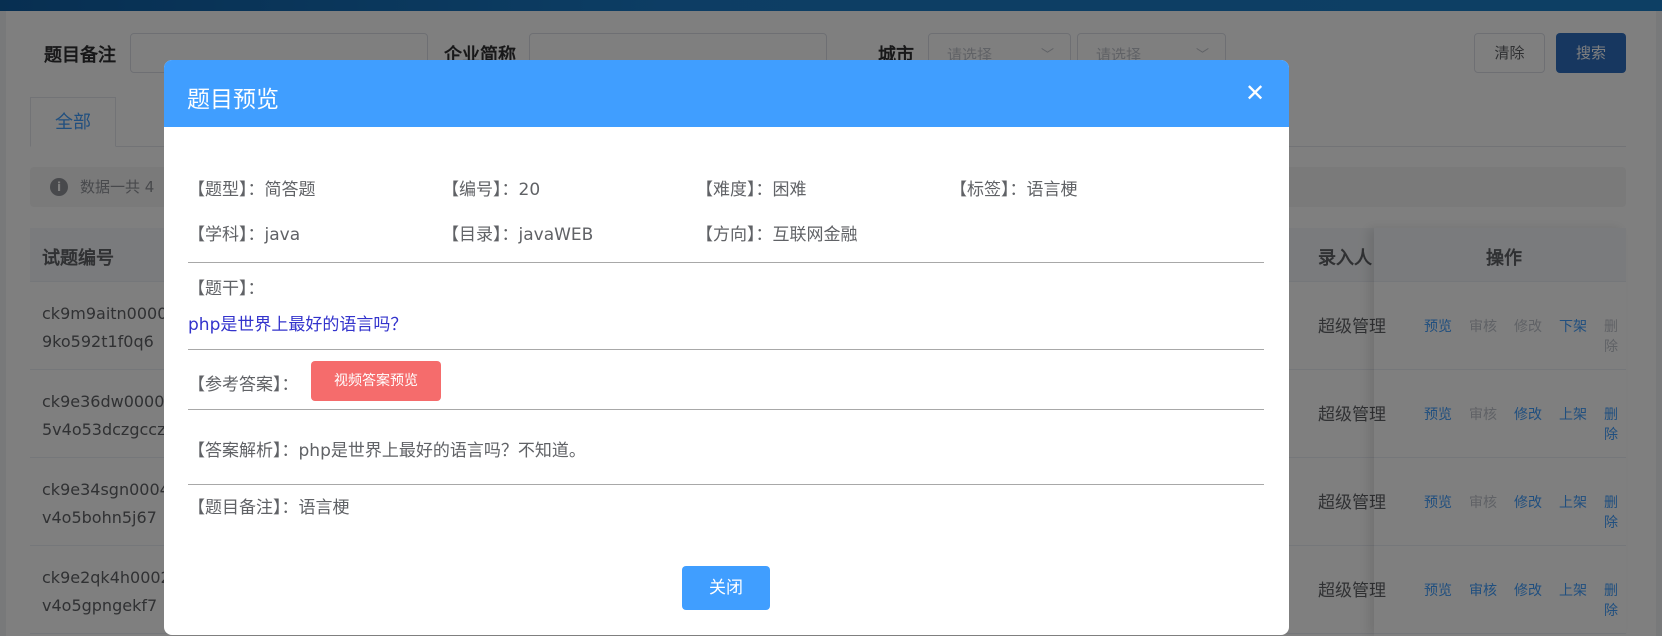 Image resolution: width=1662 pixels, height=636 pixels. I want to click on stem-text: php是世界上最好的语言吗？, so click(298, 325).